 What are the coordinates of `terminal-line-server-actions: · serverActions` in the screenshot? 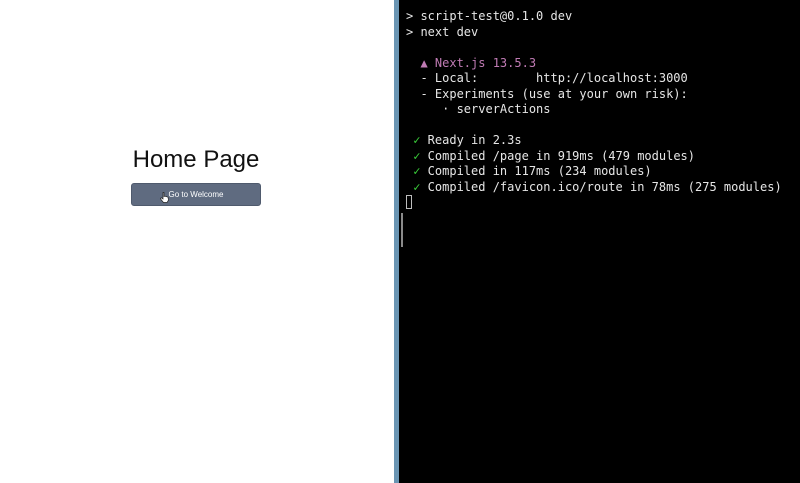 It's located at (478, 109).